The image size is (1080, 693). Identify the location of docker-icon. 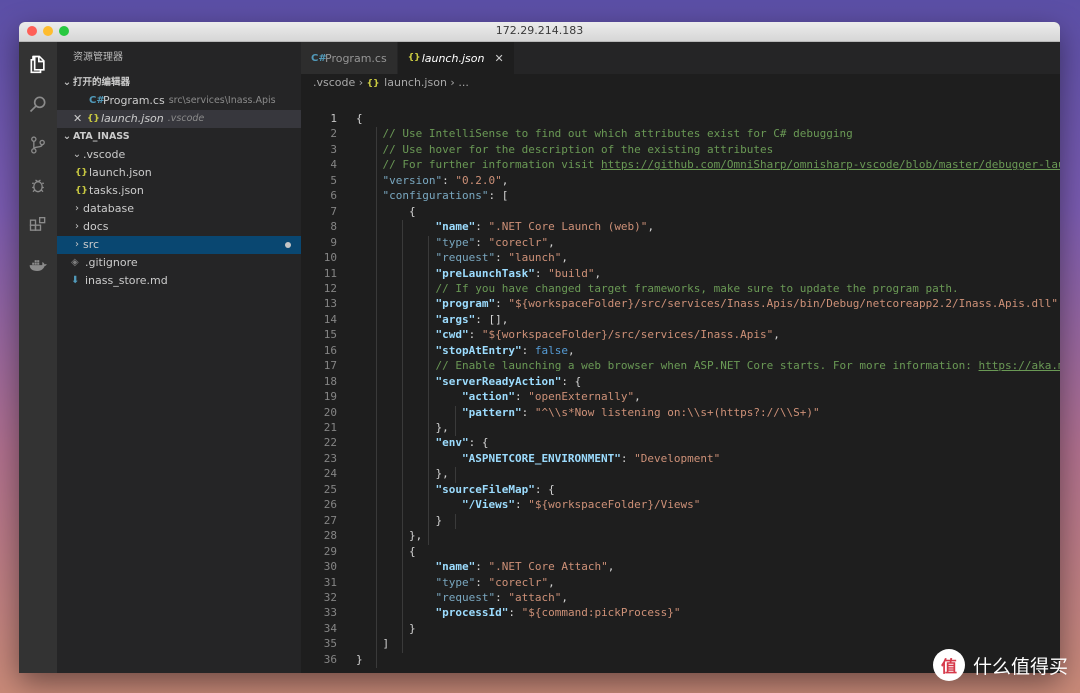
(38, 266).